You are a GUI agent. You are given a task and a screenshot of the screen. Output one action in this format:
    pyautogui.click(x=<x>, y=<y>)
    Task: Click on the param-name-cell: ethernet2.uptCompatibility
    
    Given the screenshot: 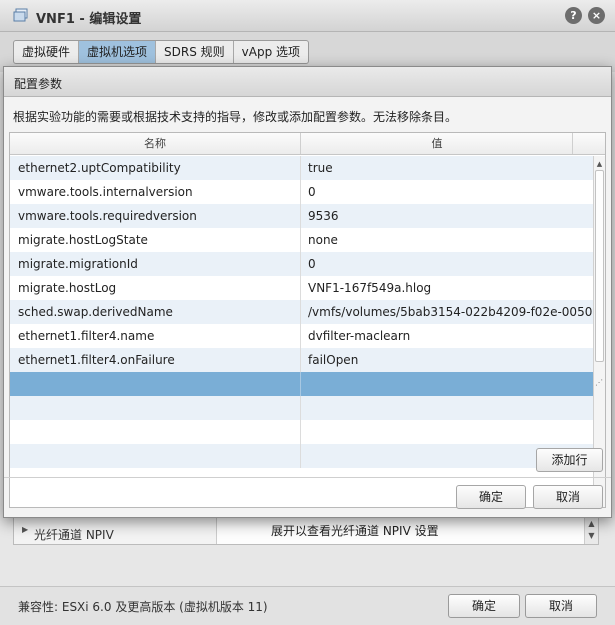 What is the action you would take?
    pyautogui.click(x=155, y=168)
    